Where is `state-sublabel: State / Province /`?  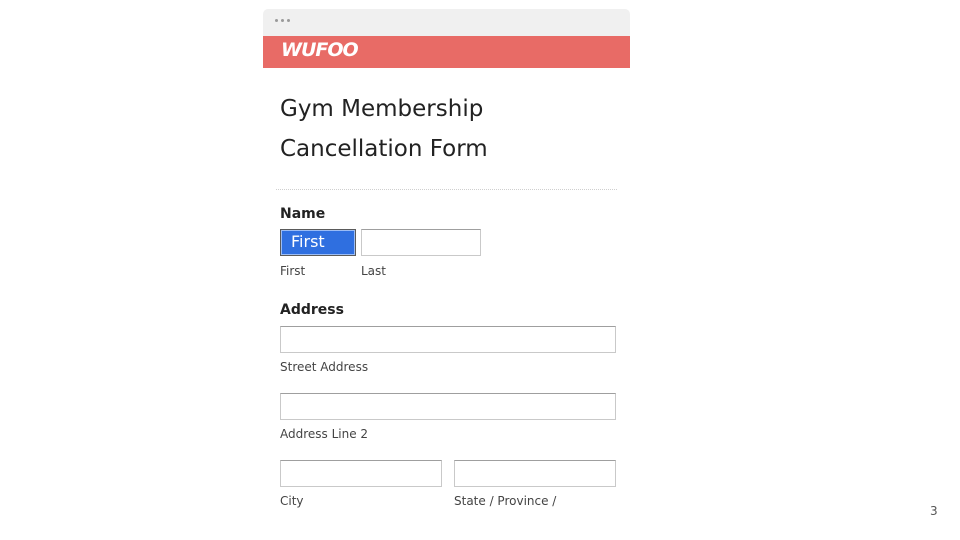 state-sublabel: State / Province / is located at coordinates (505, 501).